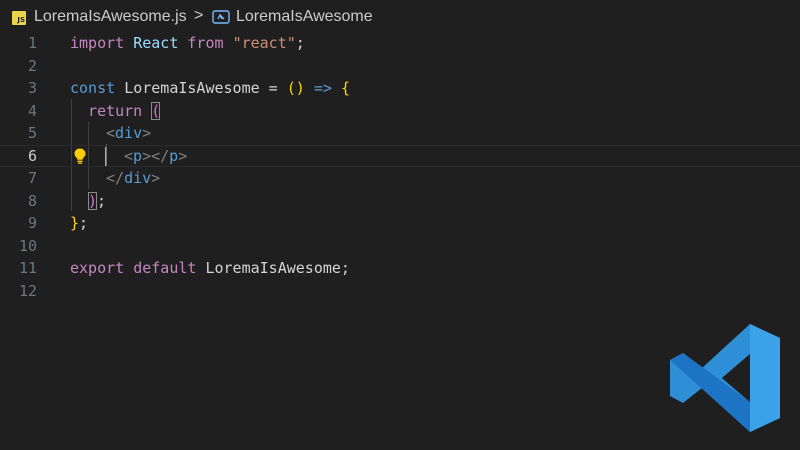 Image resolution: width=800 pixels, height=450 pixels. I want to click on code-line: 7 </div>, so click(400, 178).